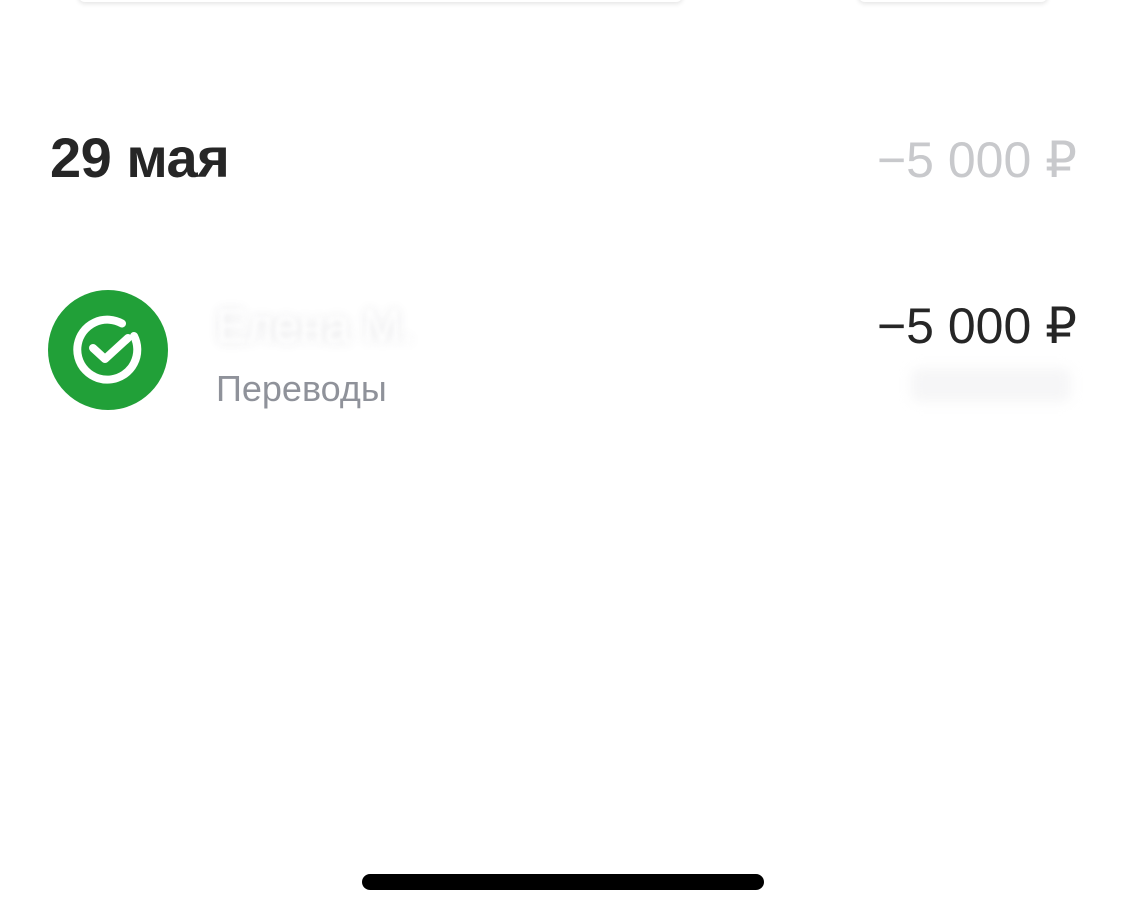  I want to click on transaction-amount: −5 000 ₽, so click(976, 326).